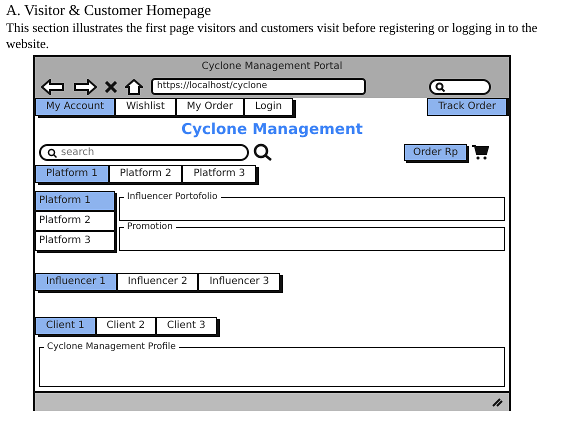 The height and width of the screenshot is (427, 575). What do you see at coordinates (75, 241) in the screenshot?
I see `platform-list-item: Platform 3` at bounding box center [75, 241].